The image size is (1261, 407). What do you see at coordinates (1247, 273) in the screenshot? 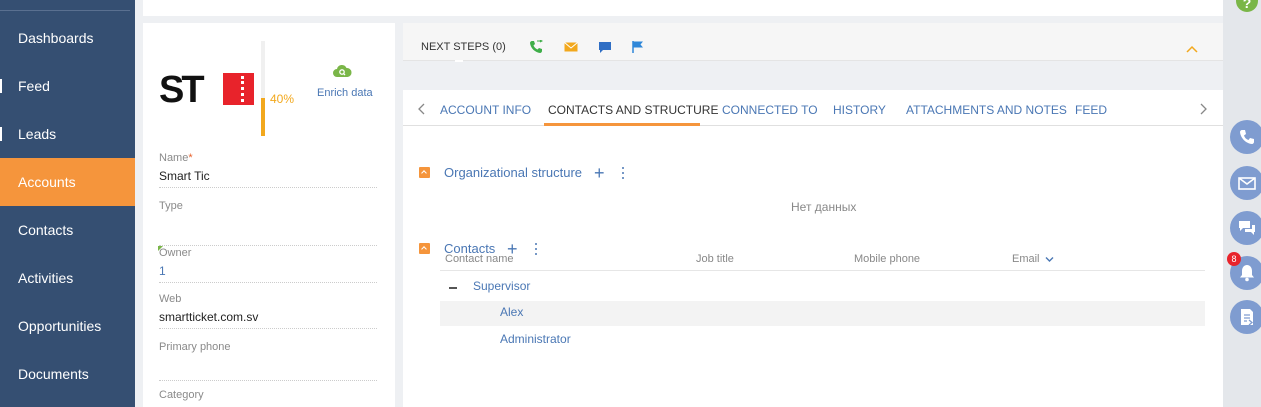
I see `bell-icon` at bounding box center [1247, 273].